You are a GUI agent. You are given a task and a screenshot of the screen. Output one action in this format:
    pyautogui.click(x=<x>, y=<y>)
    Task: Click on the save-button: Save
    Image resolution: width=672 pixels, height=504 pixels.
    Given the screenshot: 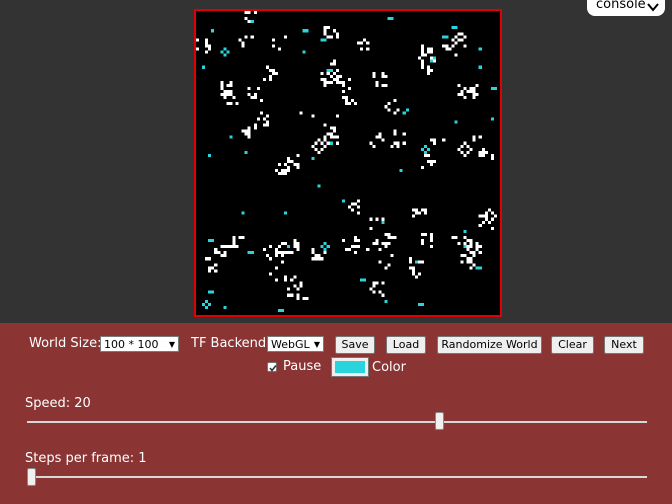 What is the action you would take?
    pyautogui.click(x=355, y=345)
    